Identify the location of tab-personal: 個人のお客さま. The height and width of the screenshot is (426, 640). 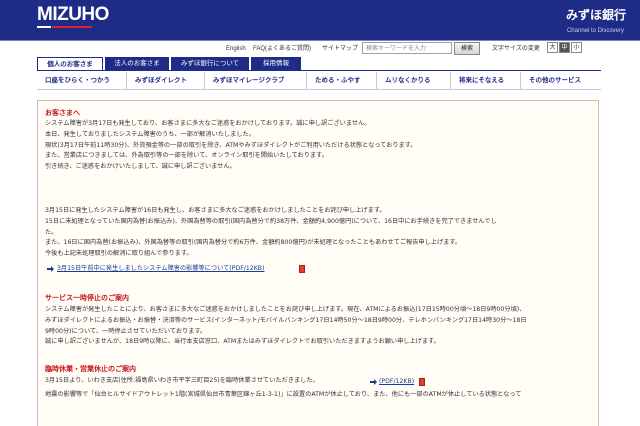
(70, 63).